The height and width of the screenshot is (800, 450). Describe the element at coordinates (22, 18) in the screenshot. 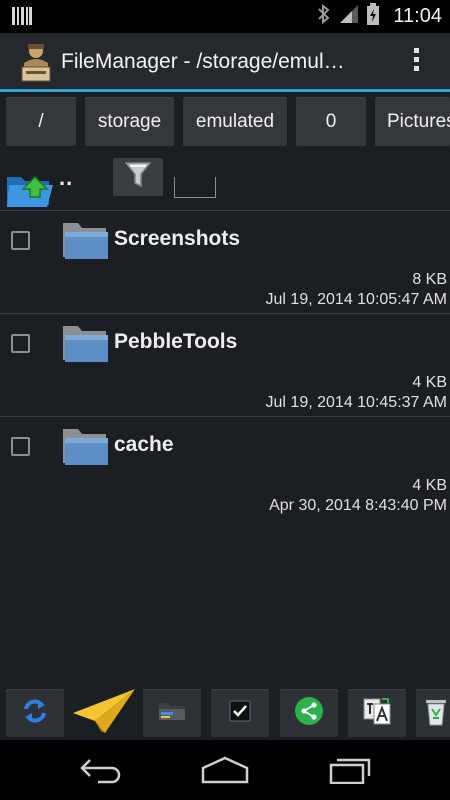

I see `barcode-icon` at that location.